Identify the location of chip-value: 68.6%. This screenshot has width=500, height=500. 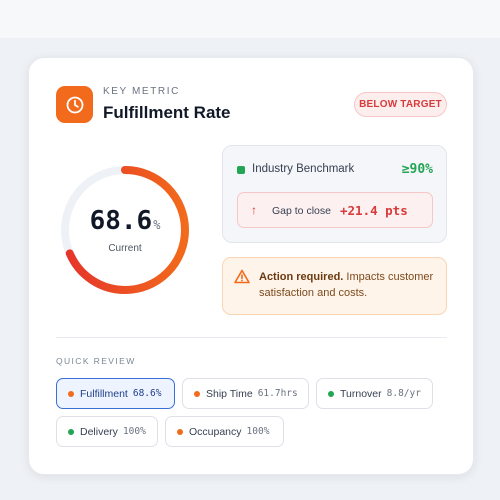
(147, 393).